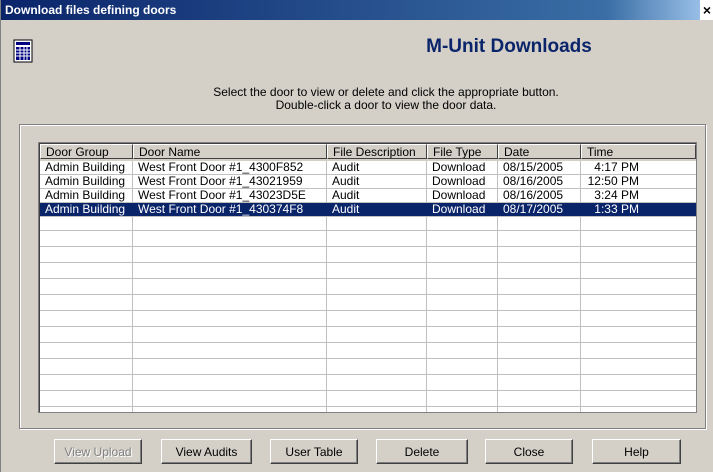 The width and height of the screenshot is (713, 472). Describe the element at coordinates (220, 181) in the screenshot. I see `cell-door-name: West Front Door #1_43021959` at that location.